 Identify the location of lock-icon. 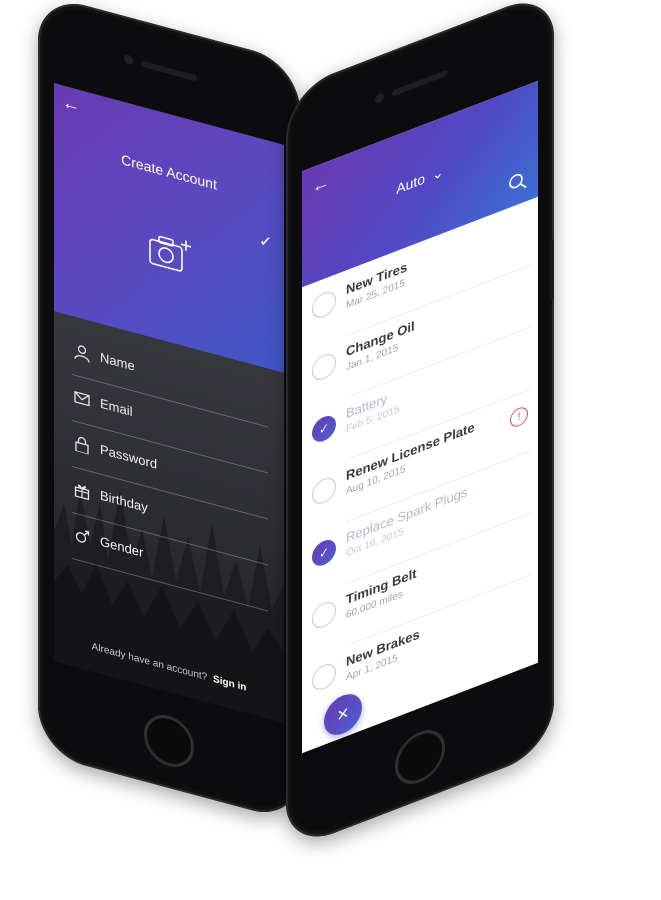
(82, 445).